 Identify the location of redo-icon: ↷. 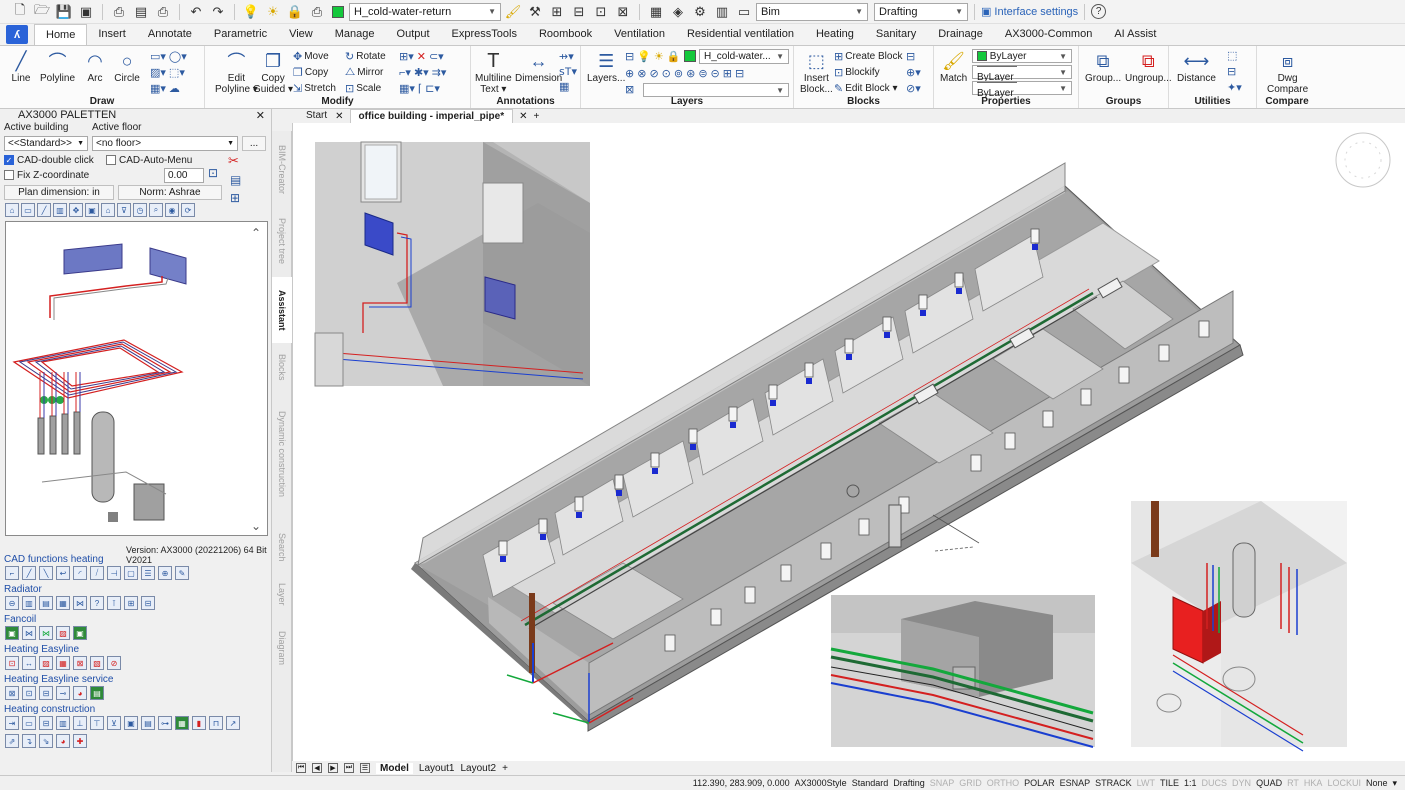
(218, 12).